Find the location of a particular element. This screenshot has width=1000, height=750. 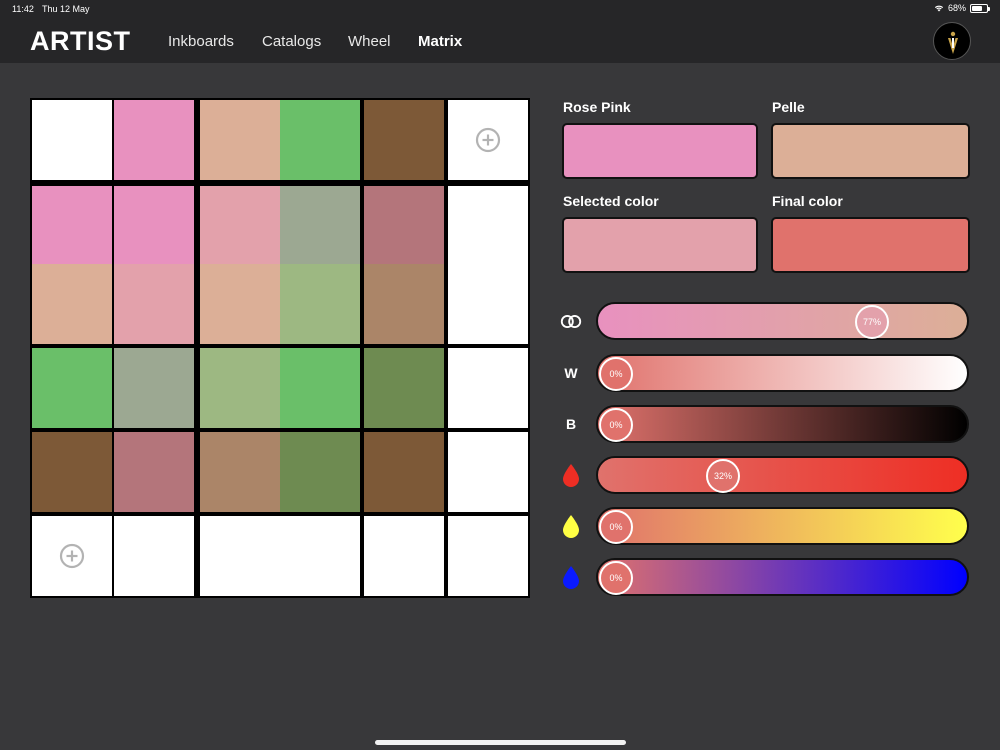

profile-monogram-icon is located at coordinates (953, 42).